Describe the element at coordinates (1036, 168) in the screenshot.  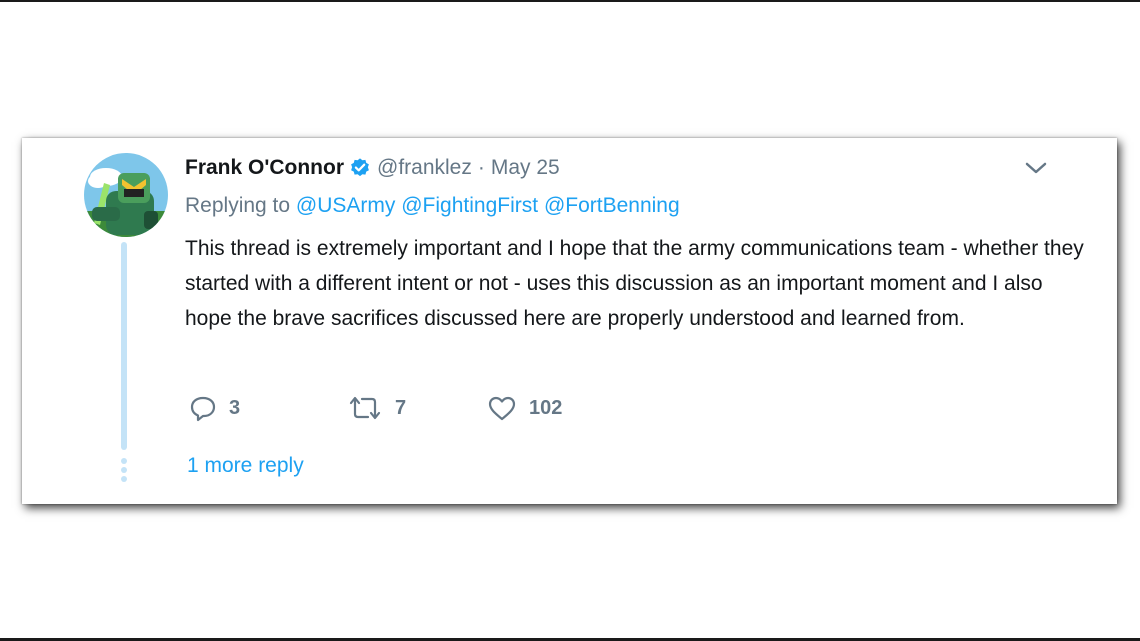
I see `chevron-down-icon` at that location.